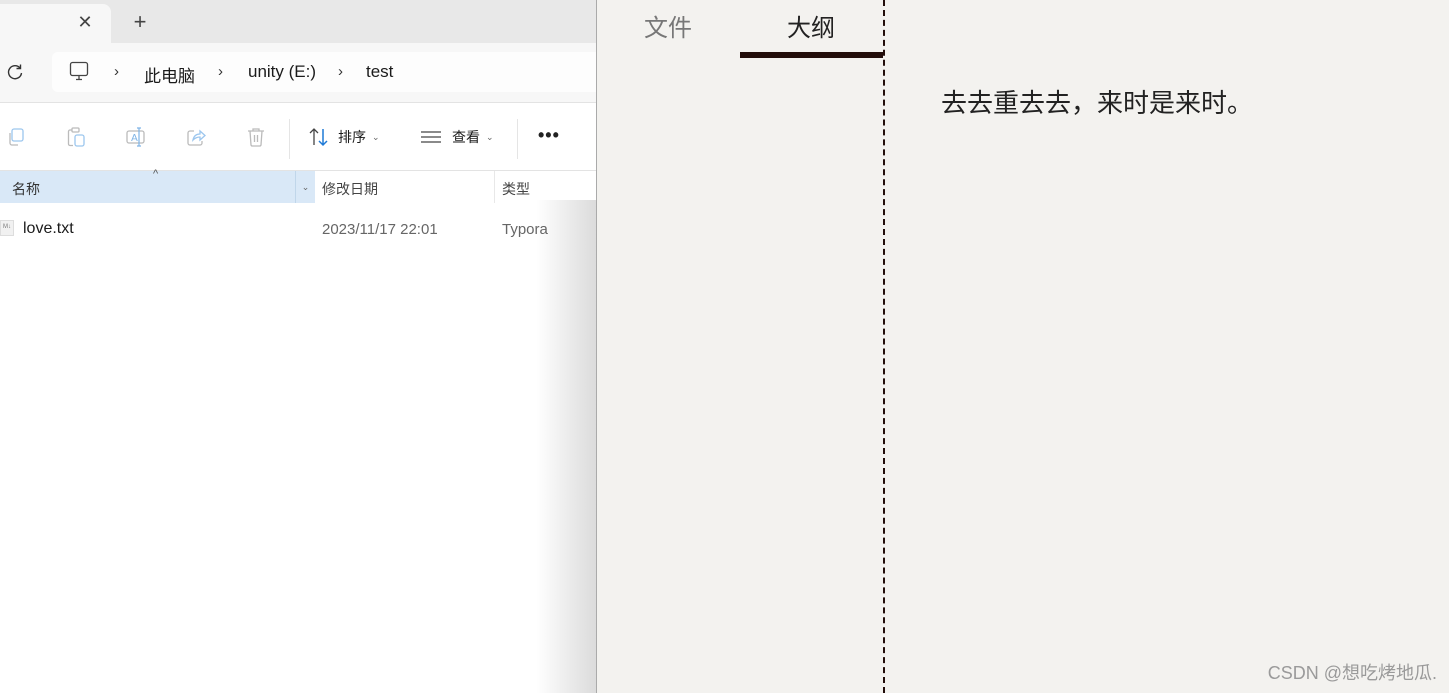 This screenshot has width=1449, height=693. What do you see at coordinates (7, 228) in the screenshot?
I see `markdown-file-icon: M↓` at bounding box center [7, 228].